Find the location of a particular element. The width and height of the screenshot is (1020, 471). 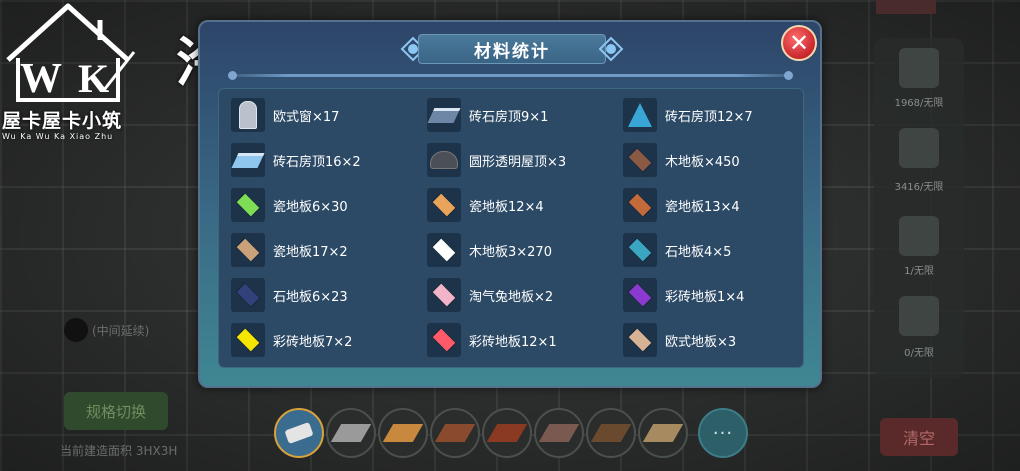

material-item-label: 彩砖地板12×1 is located at coordinates (513, 342).